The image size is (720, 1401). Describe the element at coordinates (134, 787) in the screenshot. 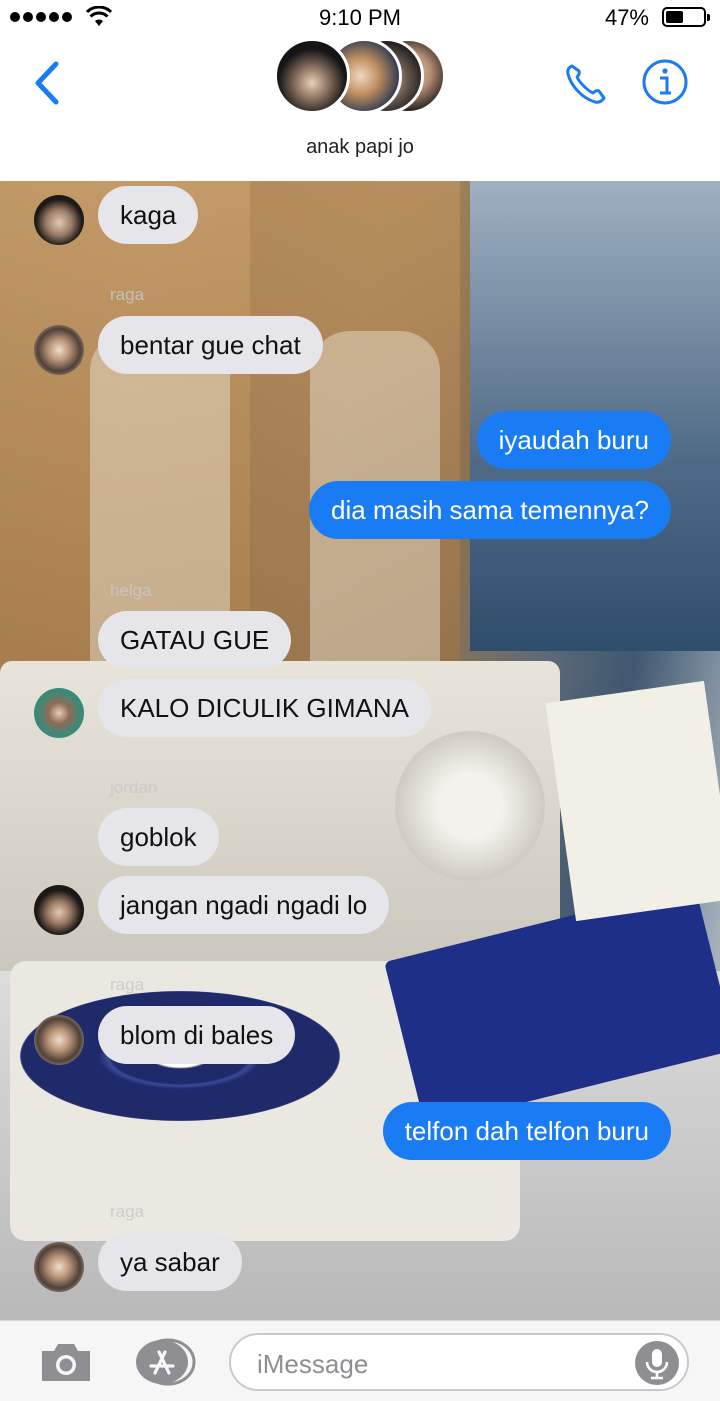

I see `sender-name: jordan` at that location.